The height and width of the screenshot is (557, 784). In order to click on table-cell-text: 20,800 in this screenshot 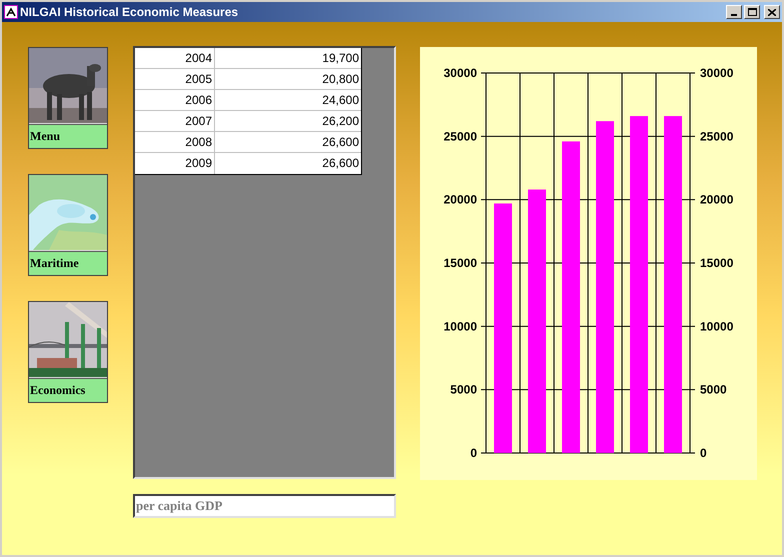, I will do `click(340, 79)`.